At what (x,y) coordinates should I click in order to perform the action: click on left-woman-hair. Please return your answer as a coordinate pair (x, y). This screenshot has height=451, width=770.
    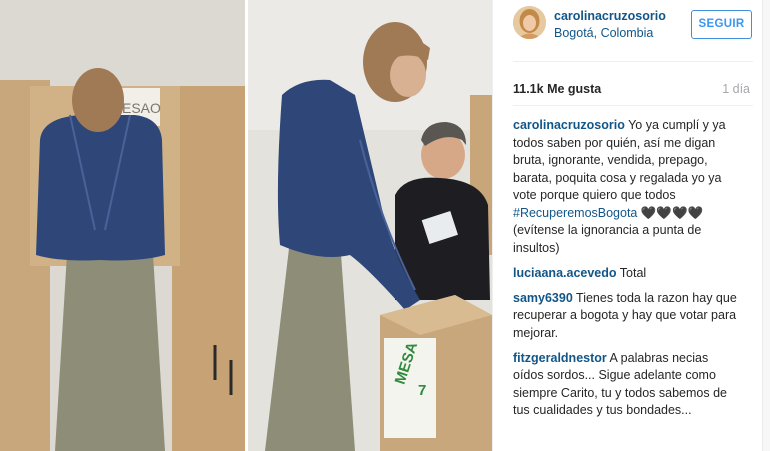
    Looking at the image, I should click on (98, 100).